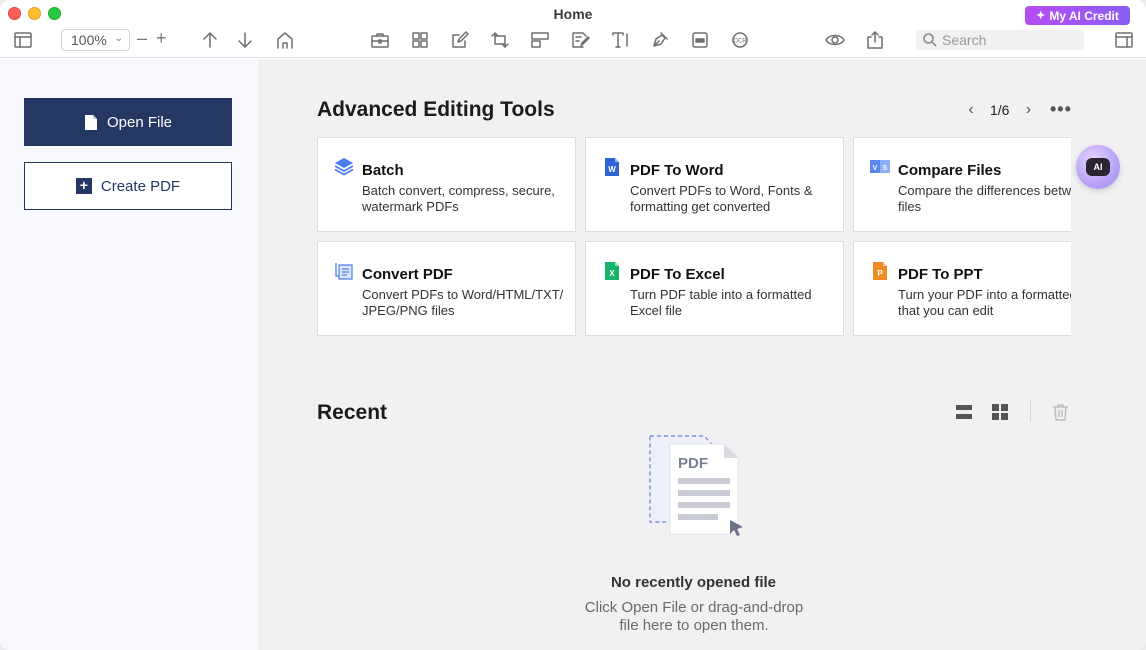  Describe the element at coordinates (1061, 109) in the screenshot. I see `more-options-icon: •••` at that location.